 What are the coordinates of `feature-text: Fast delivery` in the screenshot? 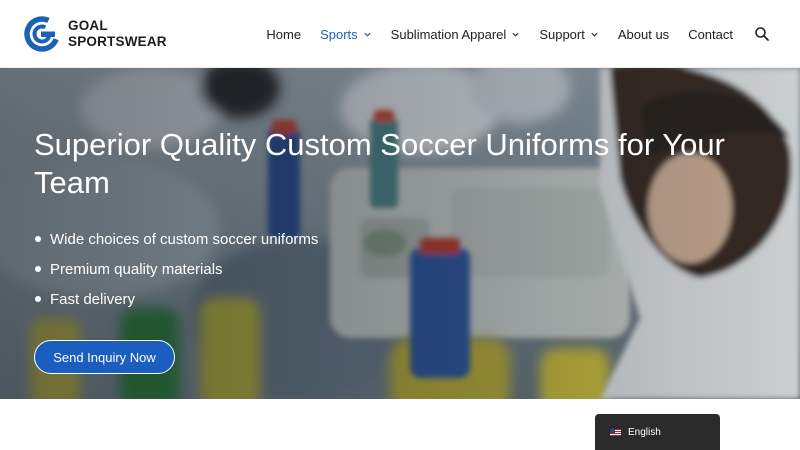 It's located at (93, 299).